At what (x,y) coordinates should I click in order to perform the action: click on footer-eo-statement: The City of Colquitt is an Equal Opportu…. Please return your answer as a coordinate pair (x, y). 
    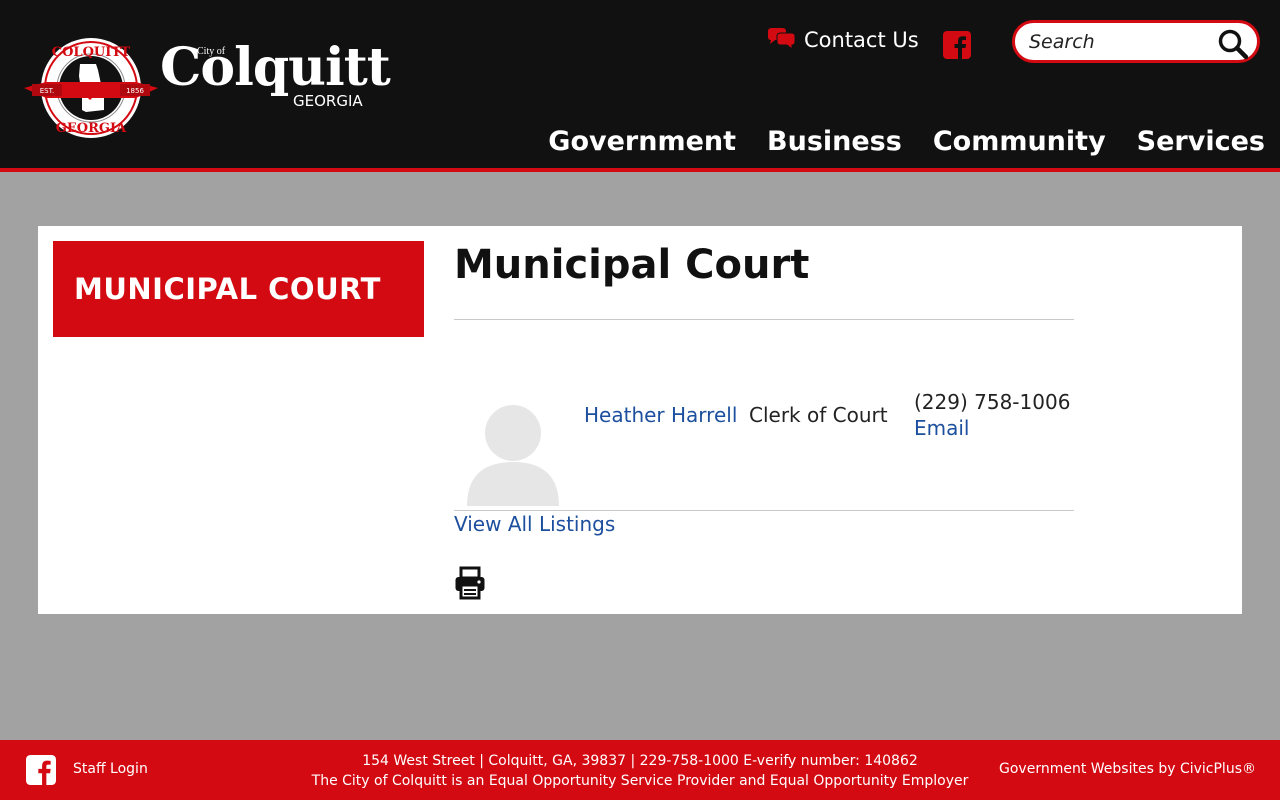
    Looking at the image, I should click on (640, 781).